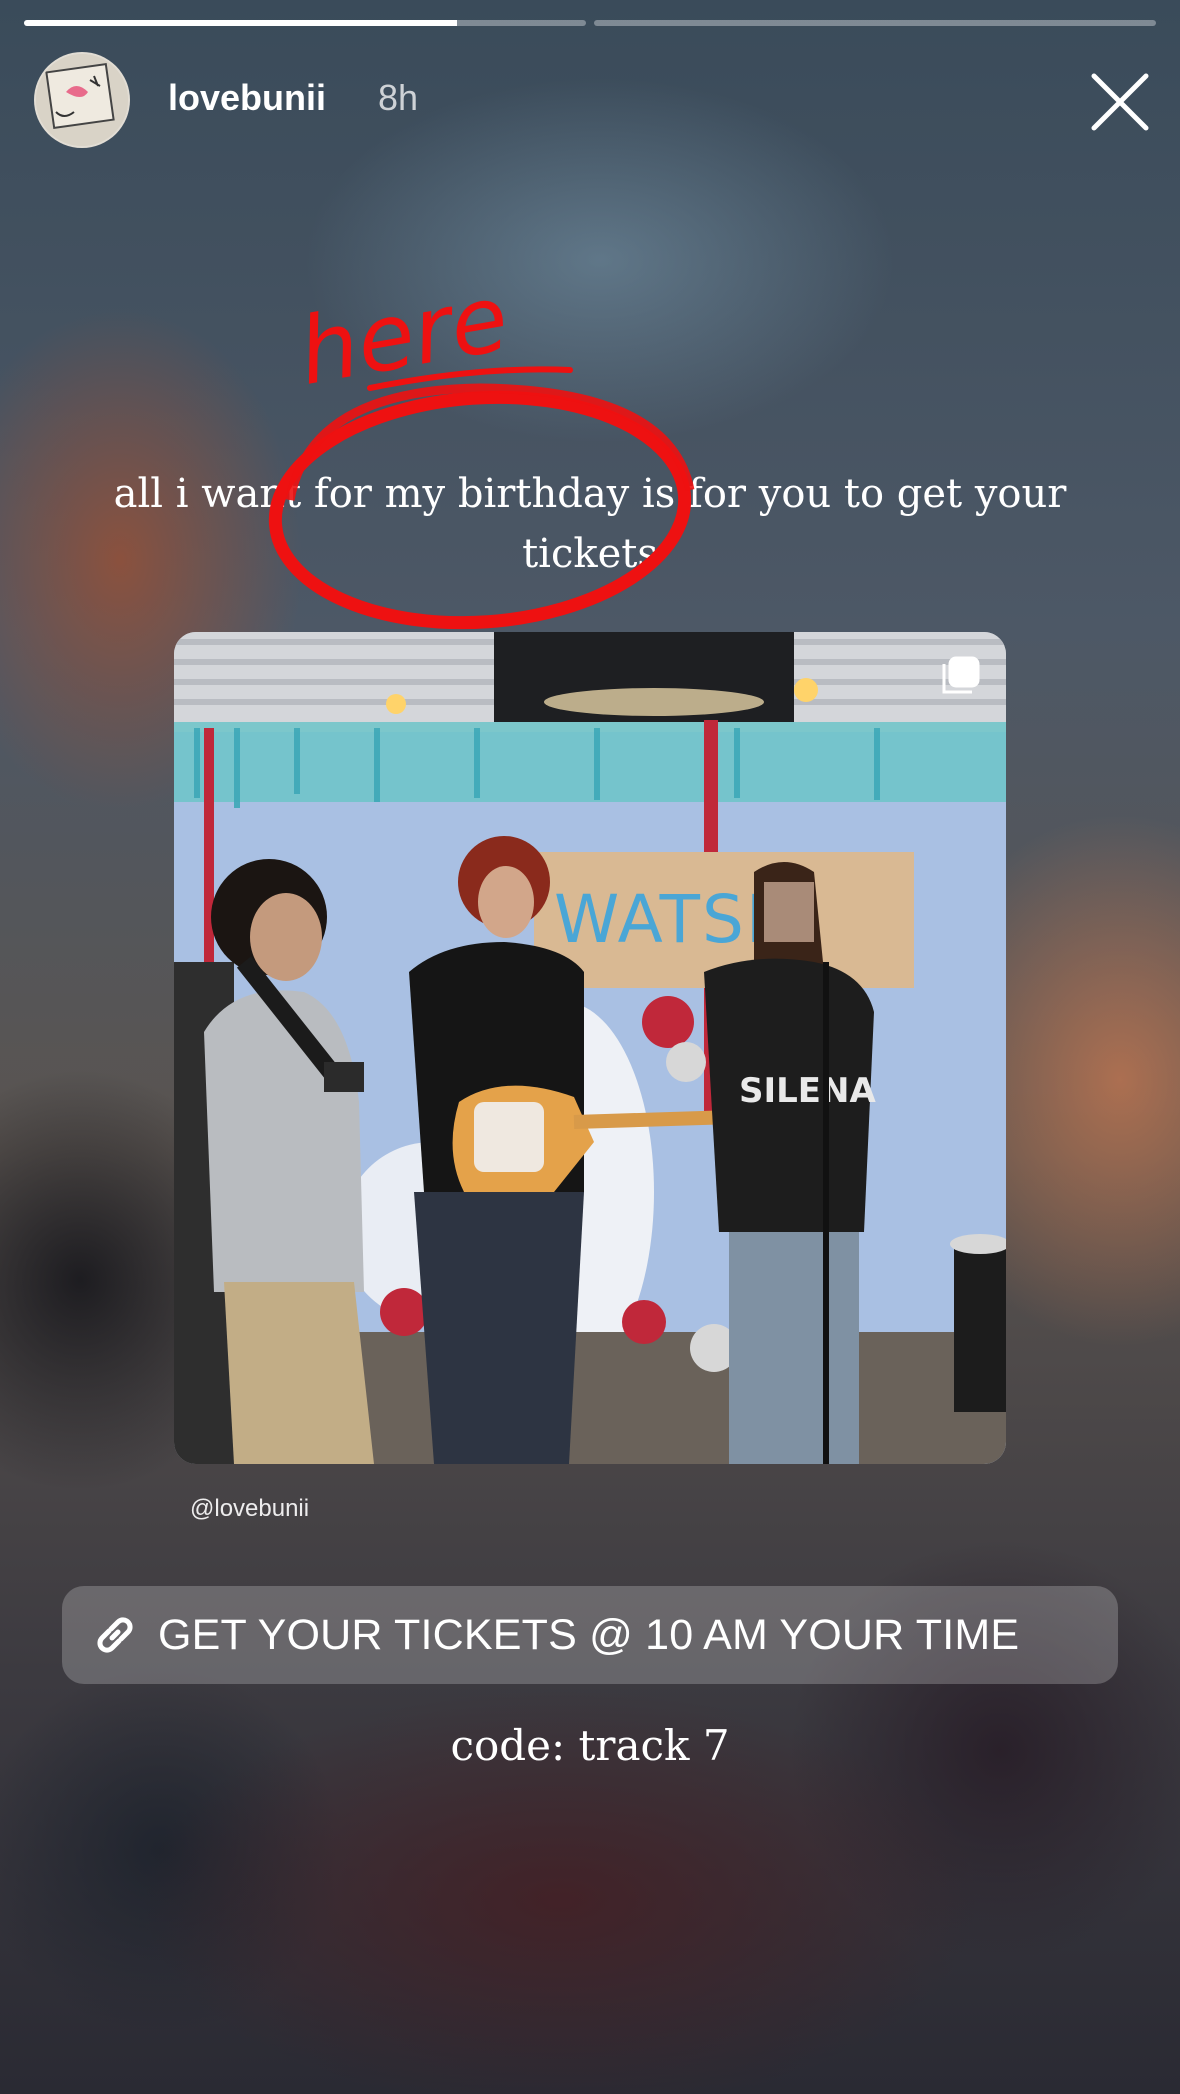 The image size is (1180, 2094). I want to click on avatar, so click(82, 100).